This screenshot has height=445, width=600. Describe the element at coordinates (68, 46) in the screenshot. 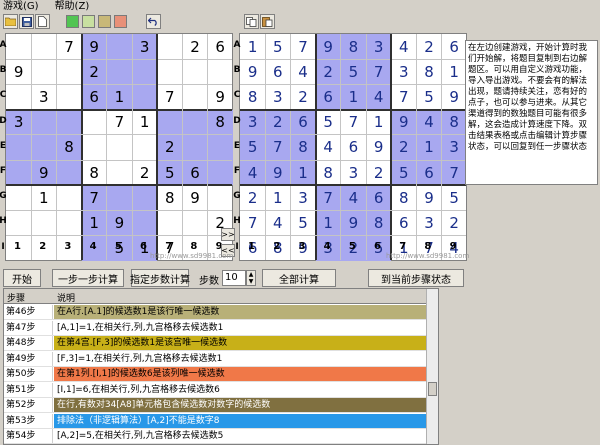

I see `puzzle-cell-A3: 7` at that location.